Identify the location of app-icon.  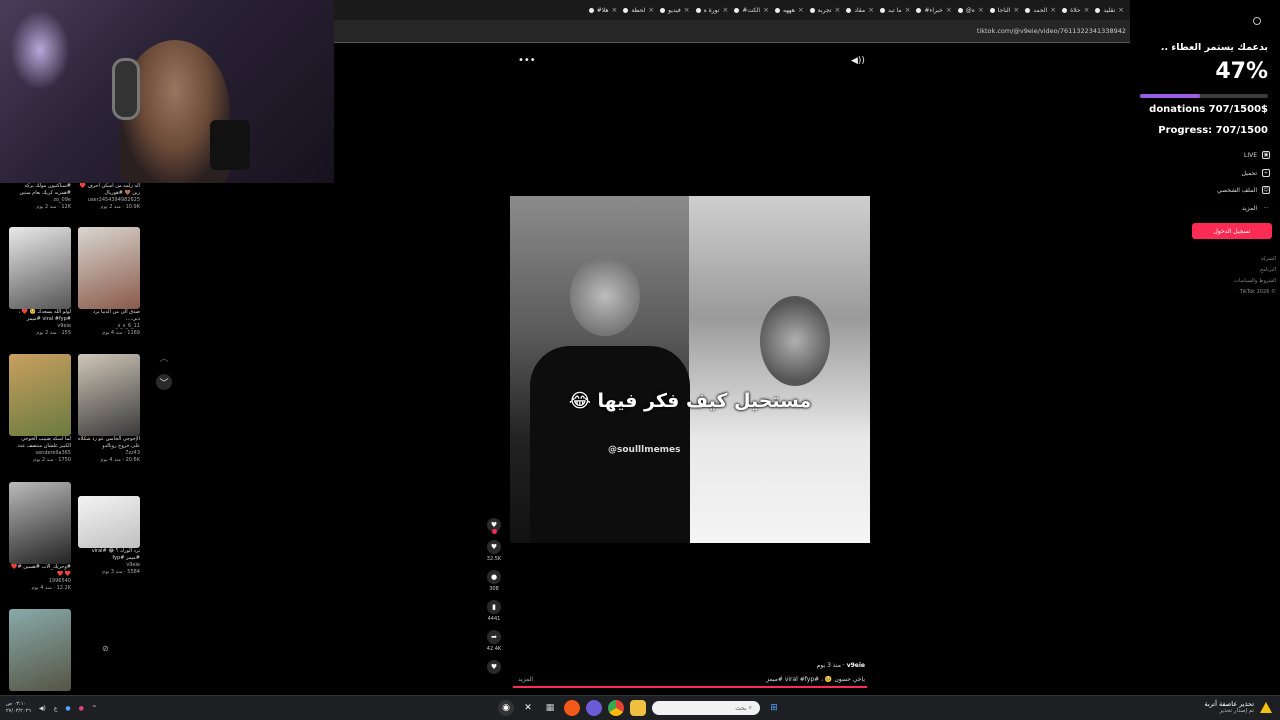
(594, 708).